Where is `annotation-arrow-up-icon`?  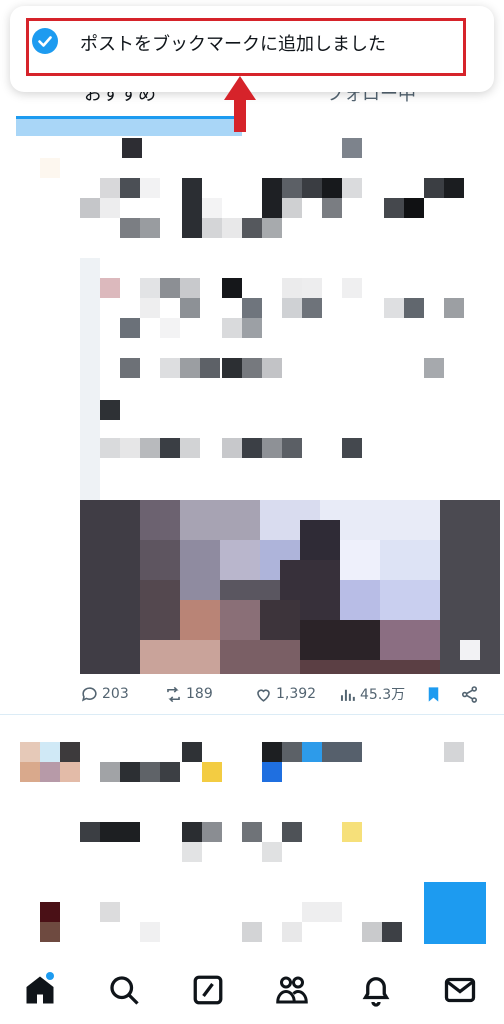 annotation-arrow-up-icon is located at coordinates (240, 104).